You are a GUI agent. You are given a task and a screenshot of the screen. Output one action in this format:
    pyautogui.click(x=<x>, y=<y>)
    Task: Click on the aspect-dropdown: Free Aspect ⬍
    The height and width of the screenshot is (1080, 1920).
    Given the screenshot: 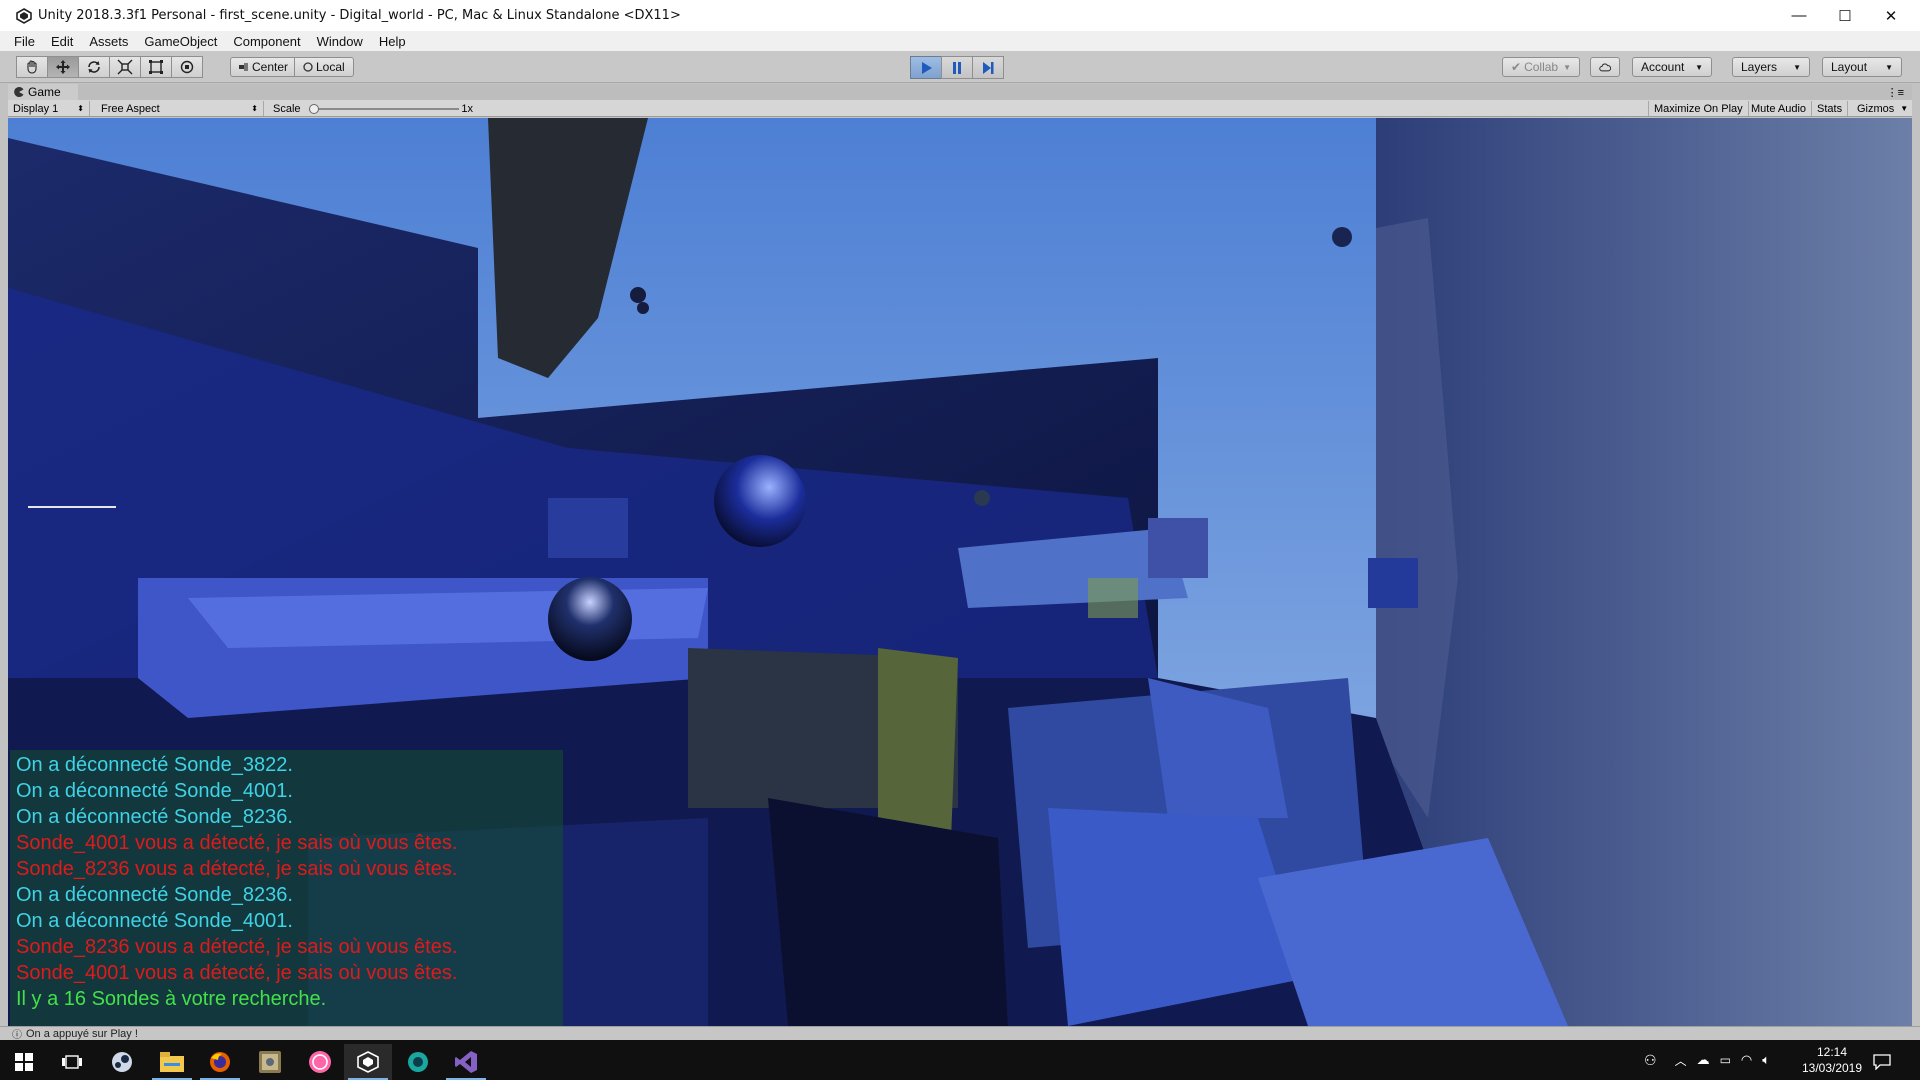 What is the action you would take?
    pyautogui.click(x=180, y=108)
    